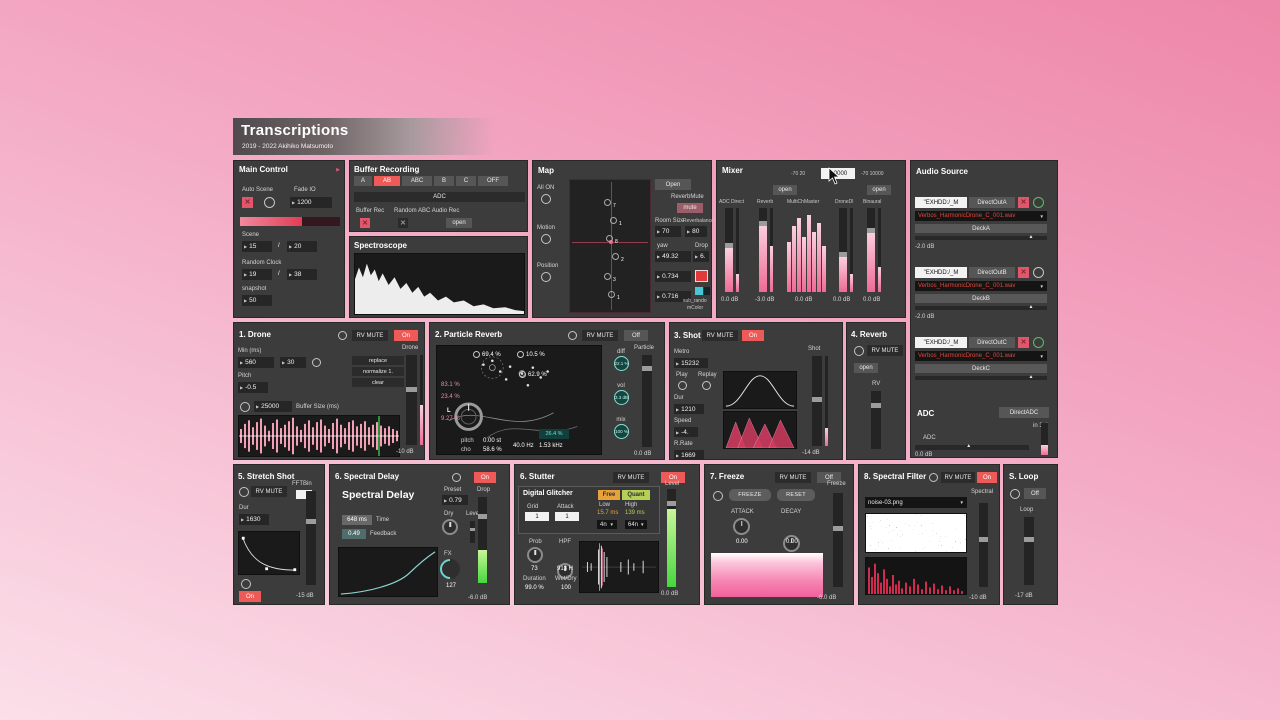 The width and height of the screenshot is (1280, 720). I want to click on preset-numbox: 0.79, so click(455, 500).